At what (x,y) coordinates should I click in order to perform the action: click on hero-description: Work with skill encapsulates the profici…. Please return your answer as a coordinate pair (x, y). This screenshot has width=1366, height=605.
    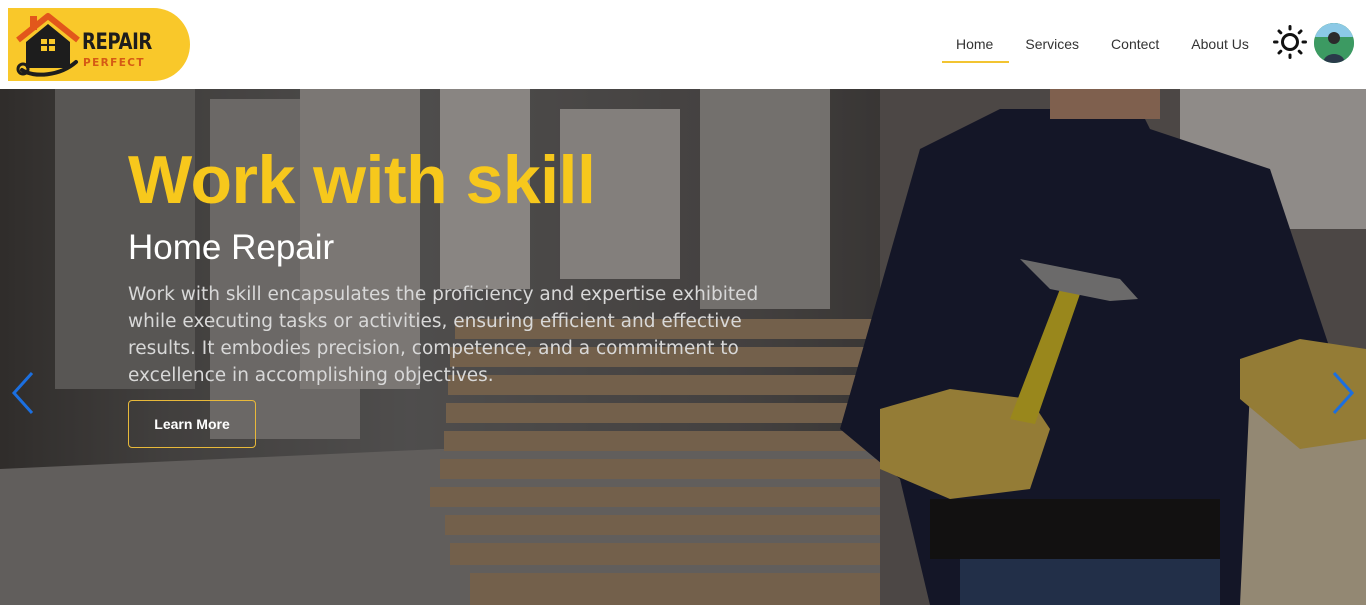
    Looking at the image, I should click on (443, 335).